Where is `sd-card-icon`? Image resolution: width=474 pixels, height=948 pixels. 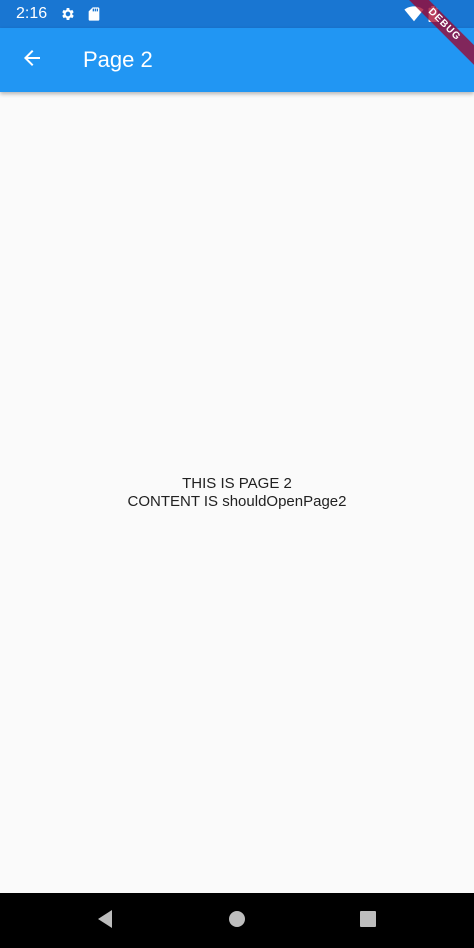 sd-card-icon is located at coordinates (94, 14).